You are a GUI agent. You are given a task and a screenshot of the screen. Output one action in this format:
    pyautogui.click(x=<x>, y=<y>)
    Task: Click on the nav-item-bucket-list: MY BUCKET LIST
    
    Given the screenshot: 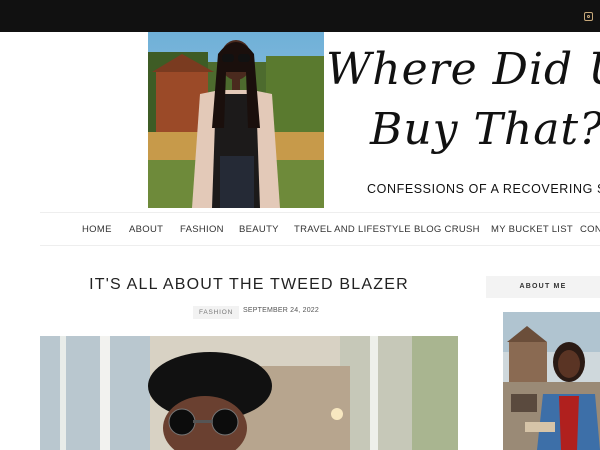 What is the action you would take?
    pyautogui.click(x=532, y=229)
    